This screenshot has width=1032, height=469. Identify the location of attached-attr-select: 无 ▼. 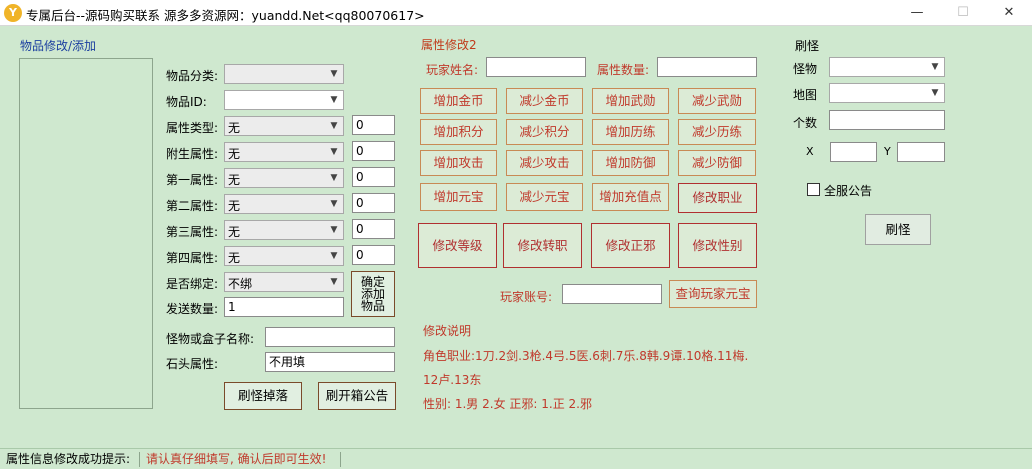
(284, 152).